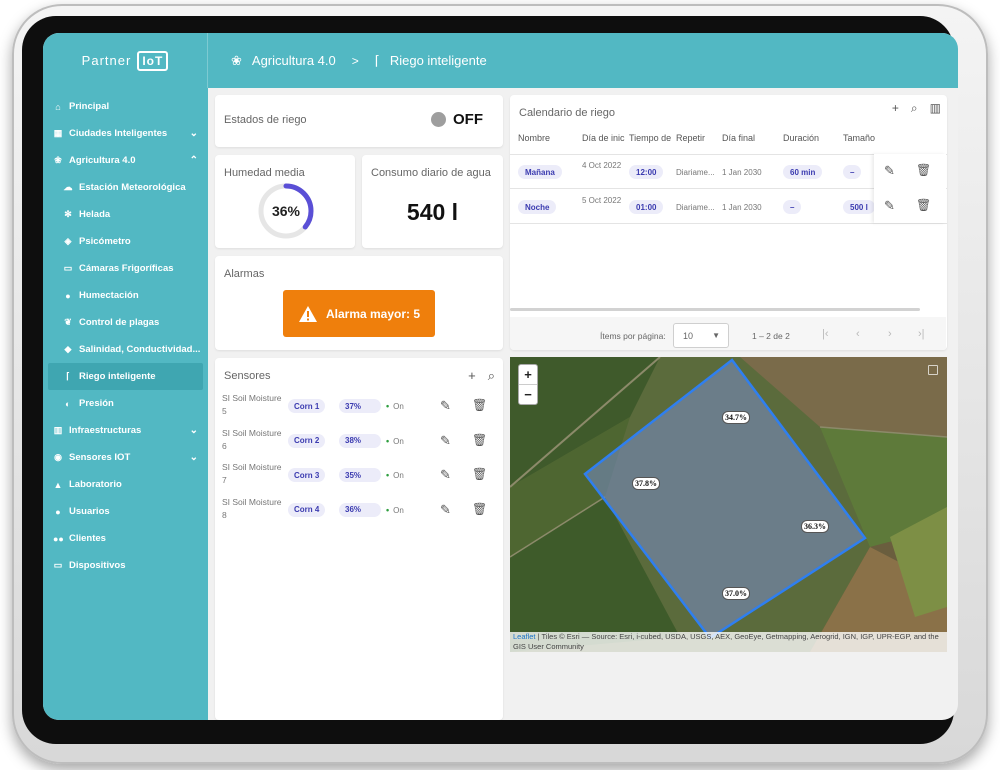 The image size is (1000, 770). What do you see at coordinates (359, 313) in the screenshot?
I see `alarm-button: Alarma mayor: 5` at bounding box center [359, 313].